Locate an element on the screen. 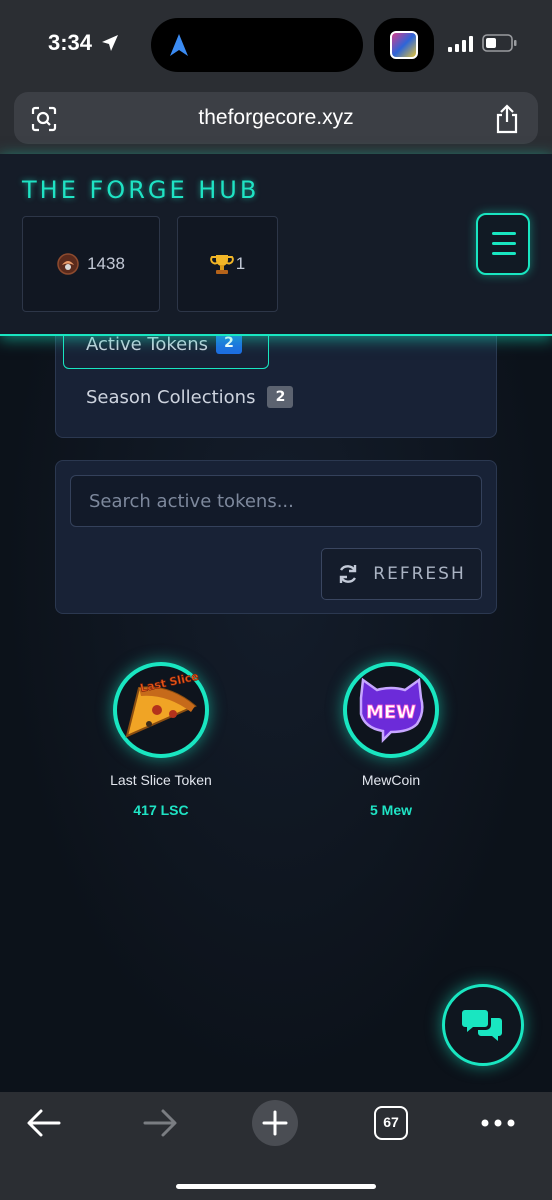 The image size is (552, 1200). tab-season-collections-label: Season Collections is located at coordinates (171, 397).